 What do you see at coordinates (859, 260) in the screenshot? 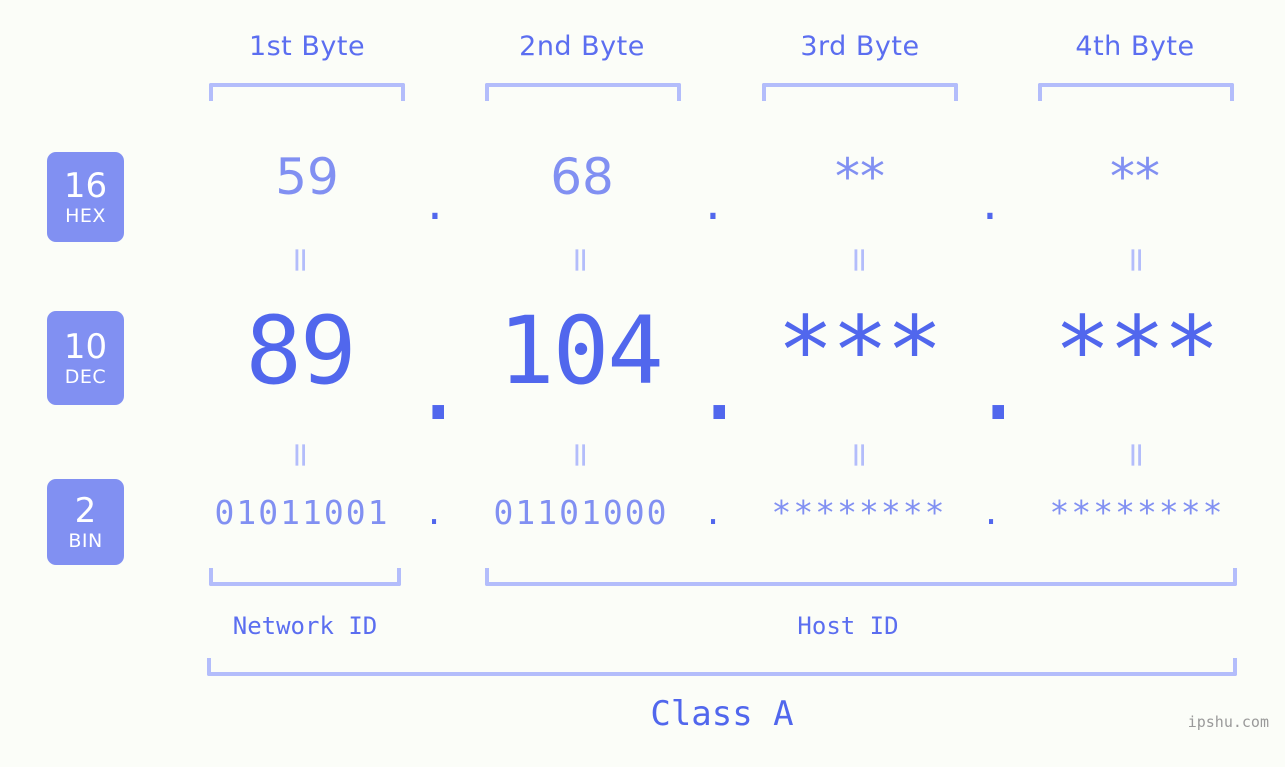
I see `equals-mark-hex-dec-3: =` at bounding box center [859, 260].